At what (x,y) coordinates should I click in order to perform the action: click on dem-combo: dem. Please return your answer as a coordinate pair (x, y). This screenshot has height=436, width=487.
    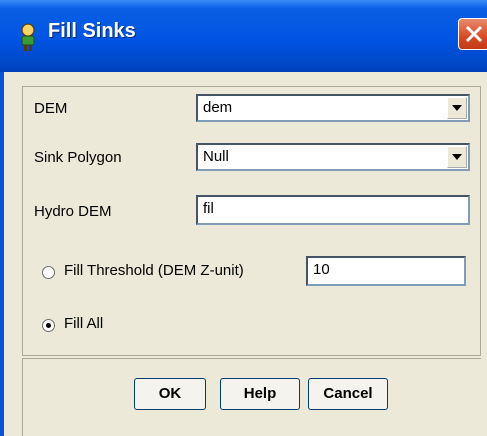
    Looking at the image, I should click on (333, 108).